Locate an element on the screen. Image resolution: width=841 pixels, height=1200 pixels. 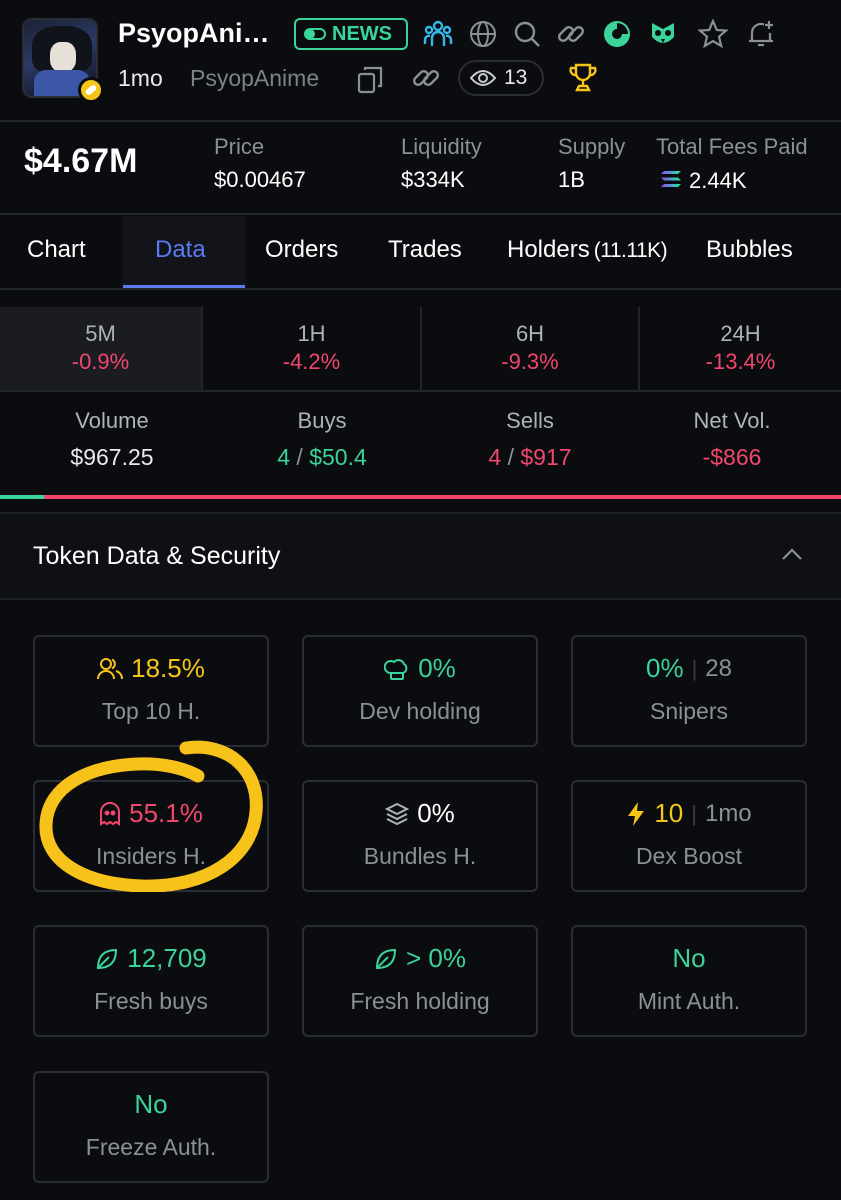
sells-value: 4 / $917 is located at coordinates (530, 457).